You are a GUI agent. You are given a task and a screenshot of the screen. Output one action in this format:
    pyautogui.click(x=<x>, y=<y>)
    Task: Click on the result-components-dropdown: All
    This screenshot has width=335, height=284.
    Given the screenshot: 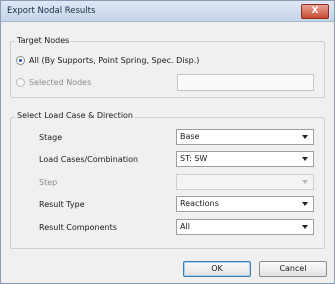 What is the action you would take?
    pyautogui.click(x=245, y=227)
    